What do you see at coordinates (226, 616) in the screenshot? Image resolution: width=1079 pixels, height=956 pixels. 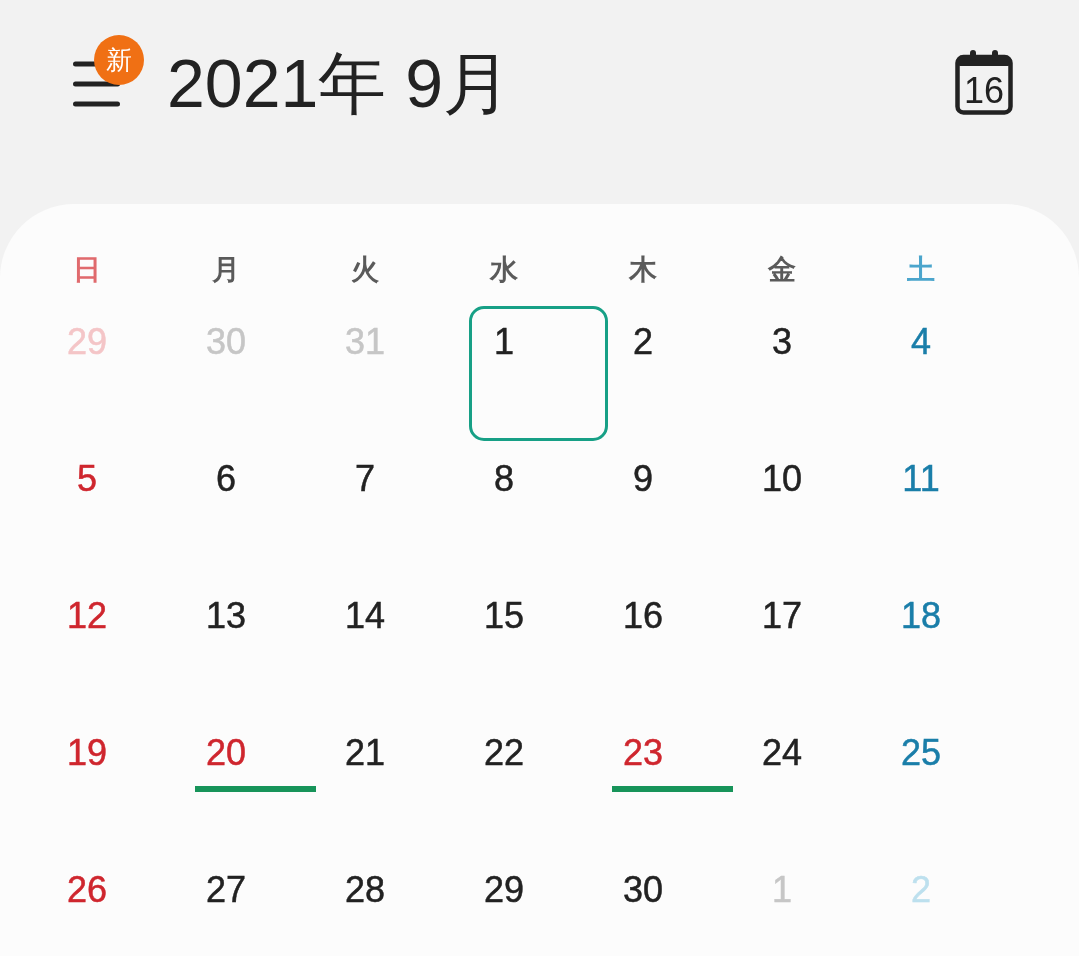 I see `day-number: 13` at bounding box center [226, 616].